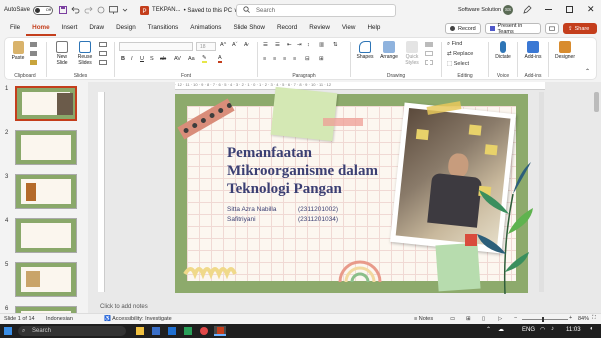 The image size is (601, 338). I want to click on italic-icon: I, so click(132, 59).